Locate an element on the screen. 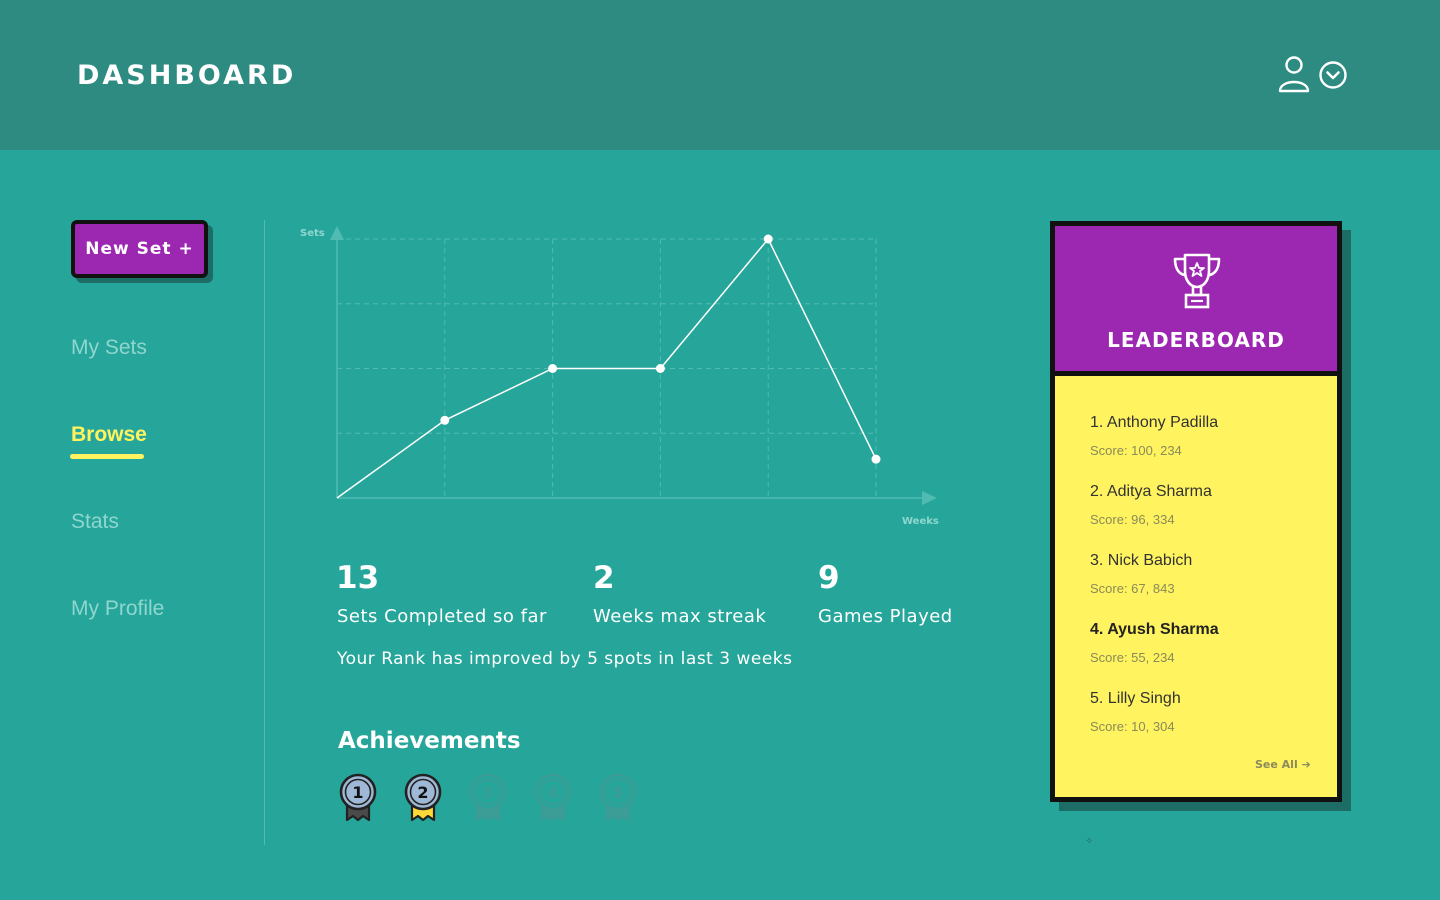 The height and width of the screenshot is (900, 1440). medal-icon: 2 is located at coordinates (423, 797).